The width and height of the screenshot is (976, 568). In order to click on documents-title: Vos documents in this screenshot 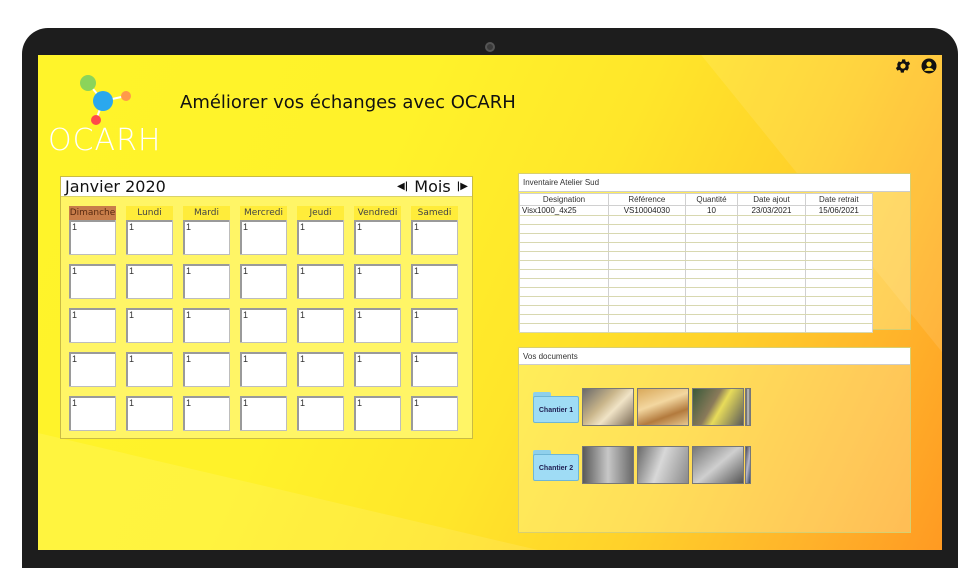, I will do `click(714, 356)`.